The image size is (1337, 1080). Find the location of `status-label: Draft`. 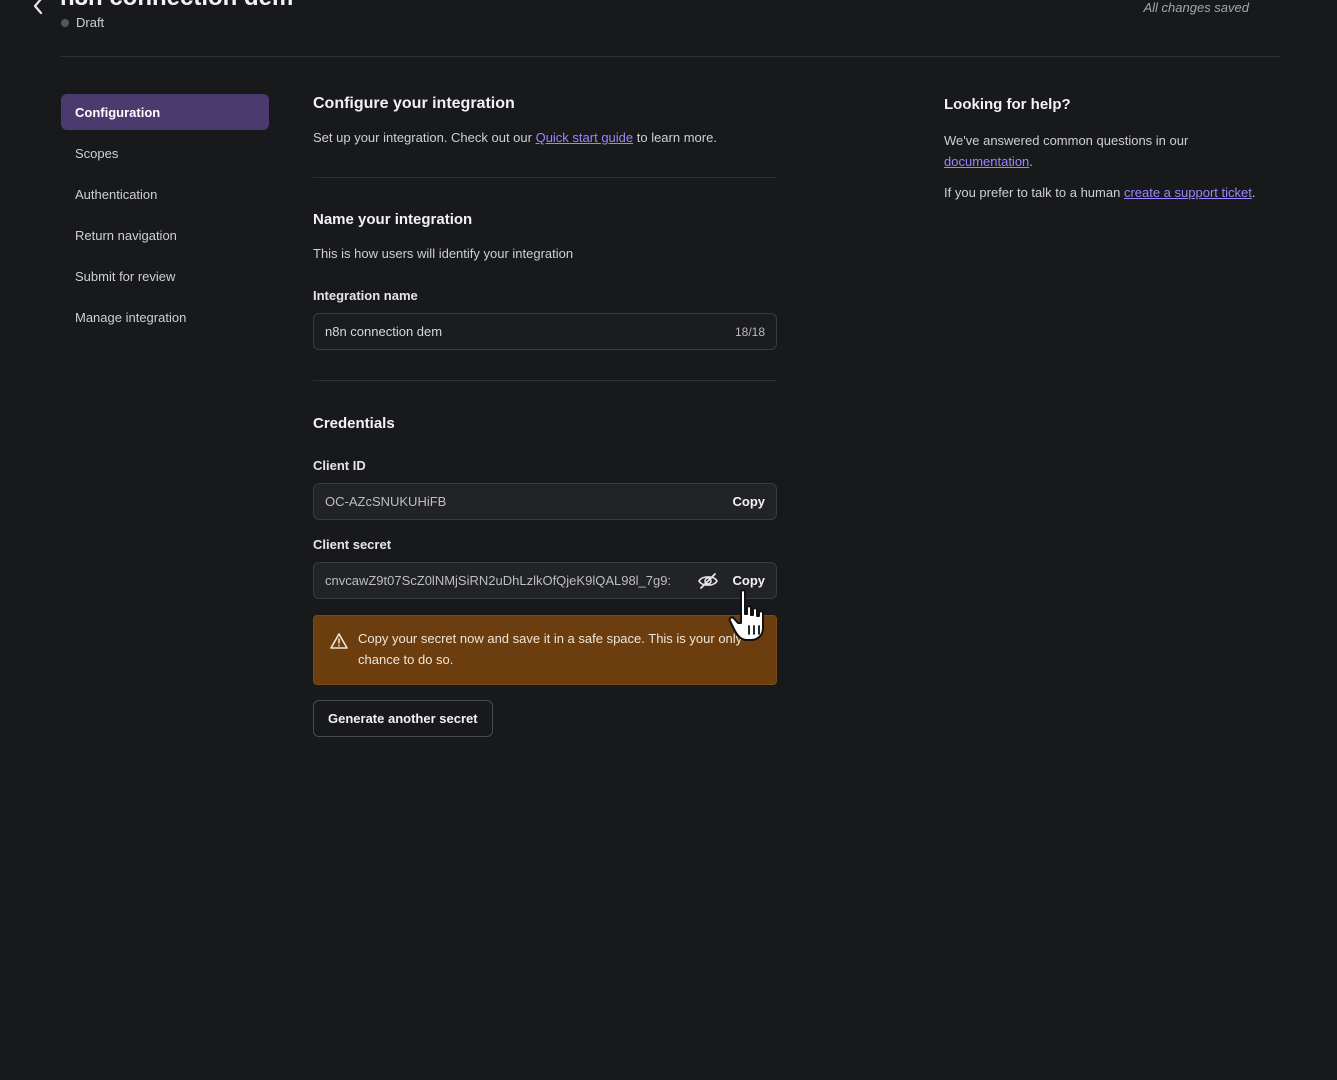

status-label: Draft is located at coordinates (90, 22).